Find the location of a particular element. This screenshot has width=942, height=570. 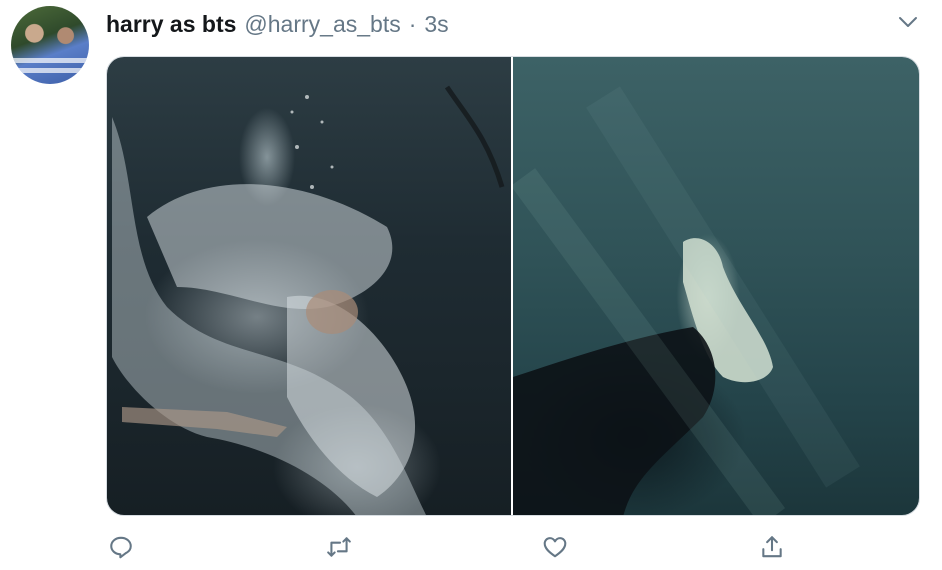

retweet-button is located at coordinates (339, 547).